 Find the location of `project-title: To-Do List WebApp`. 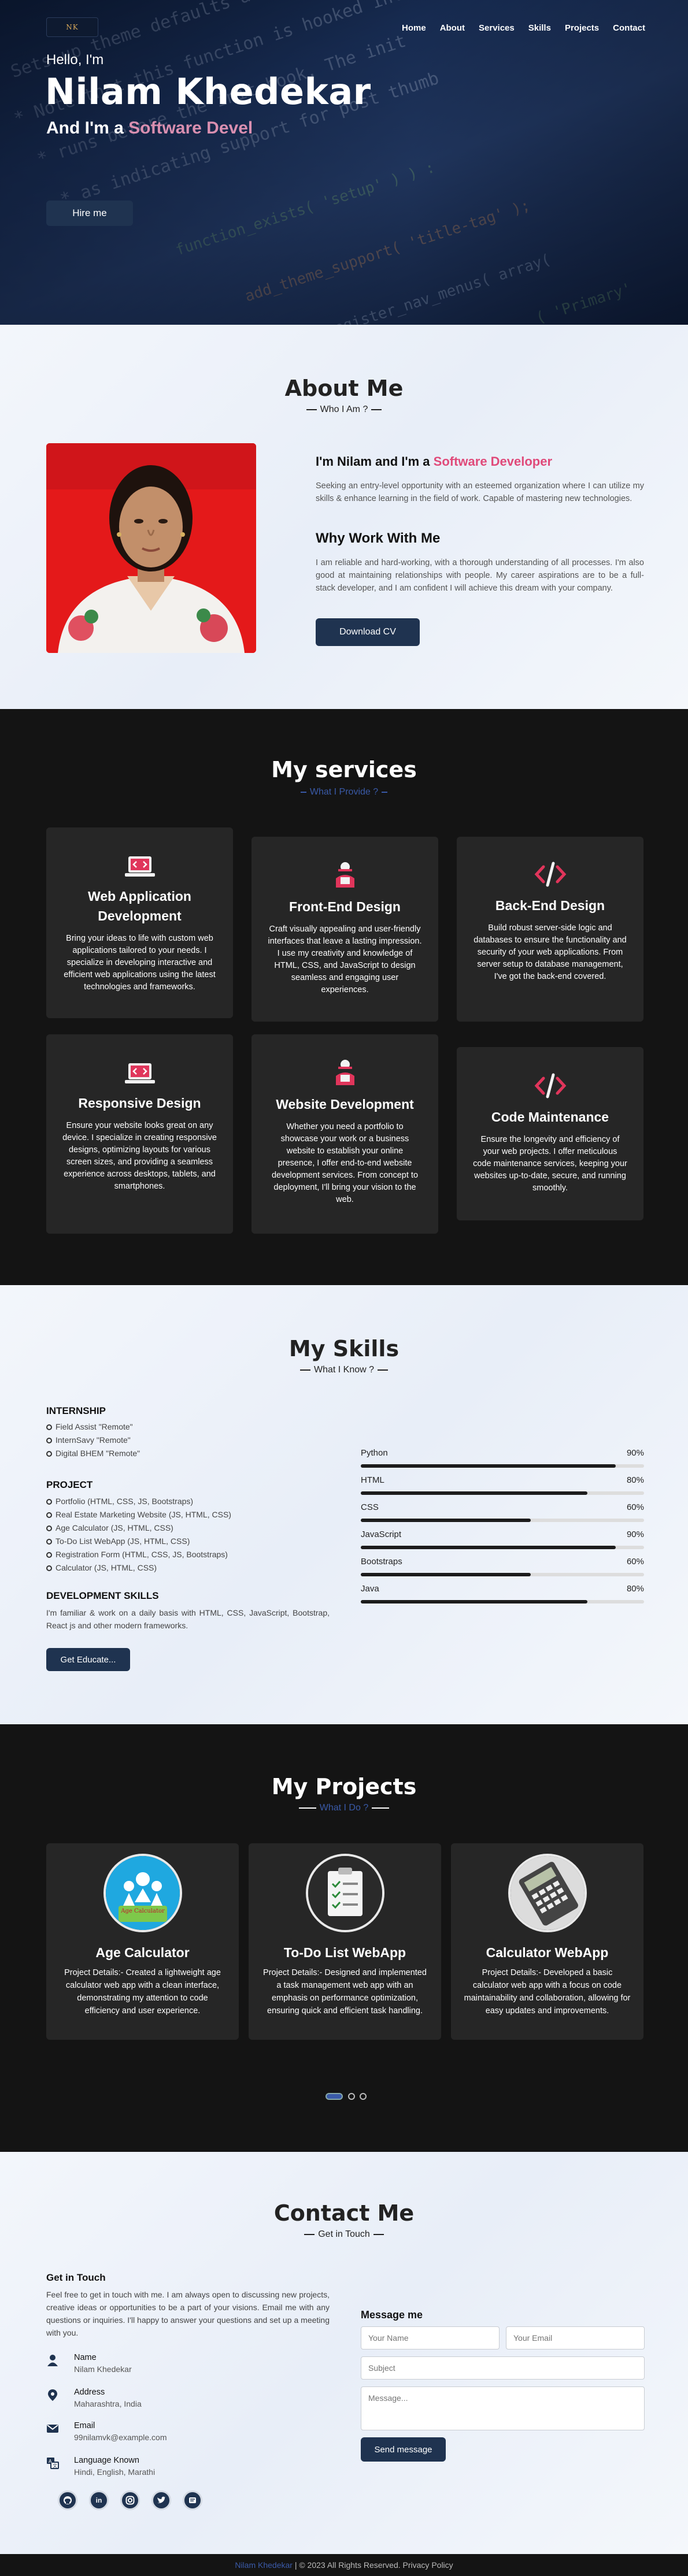

project-title: To-Do List WebApp is located at coordinates (344, 1953).